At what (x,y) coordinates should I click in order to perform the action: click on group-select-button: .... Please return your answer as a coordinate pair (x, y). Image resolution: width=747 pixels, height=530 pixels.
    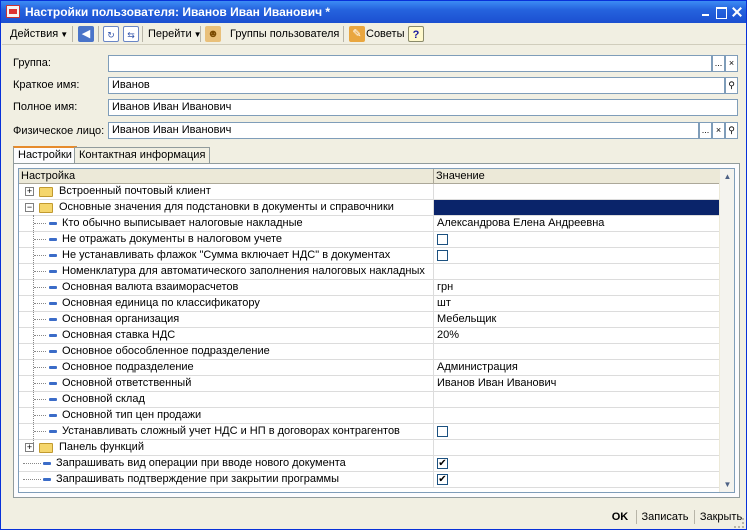
    Looking at the image, I should click on (718, 63).